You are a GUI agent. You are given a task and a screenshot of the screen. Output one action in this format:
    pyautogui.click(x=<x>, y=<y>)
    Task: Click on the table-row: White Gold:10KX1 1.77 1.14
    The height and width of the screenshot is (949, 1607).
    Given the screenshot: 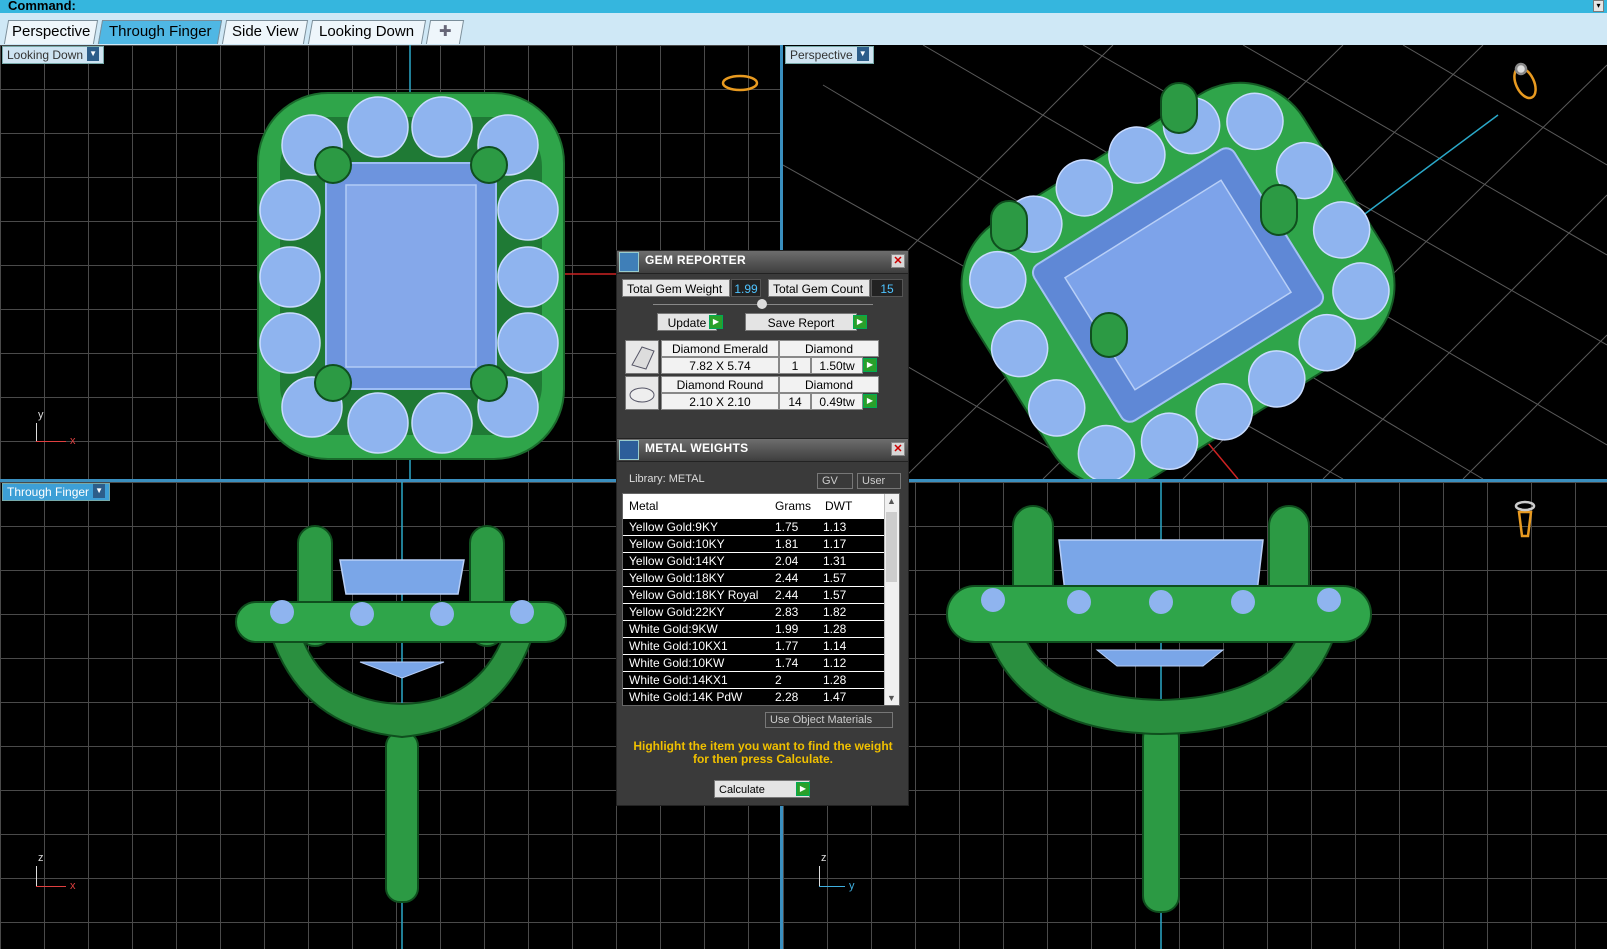 What is the action you would take?
    pyautogui.click(x=755, y=645)
    